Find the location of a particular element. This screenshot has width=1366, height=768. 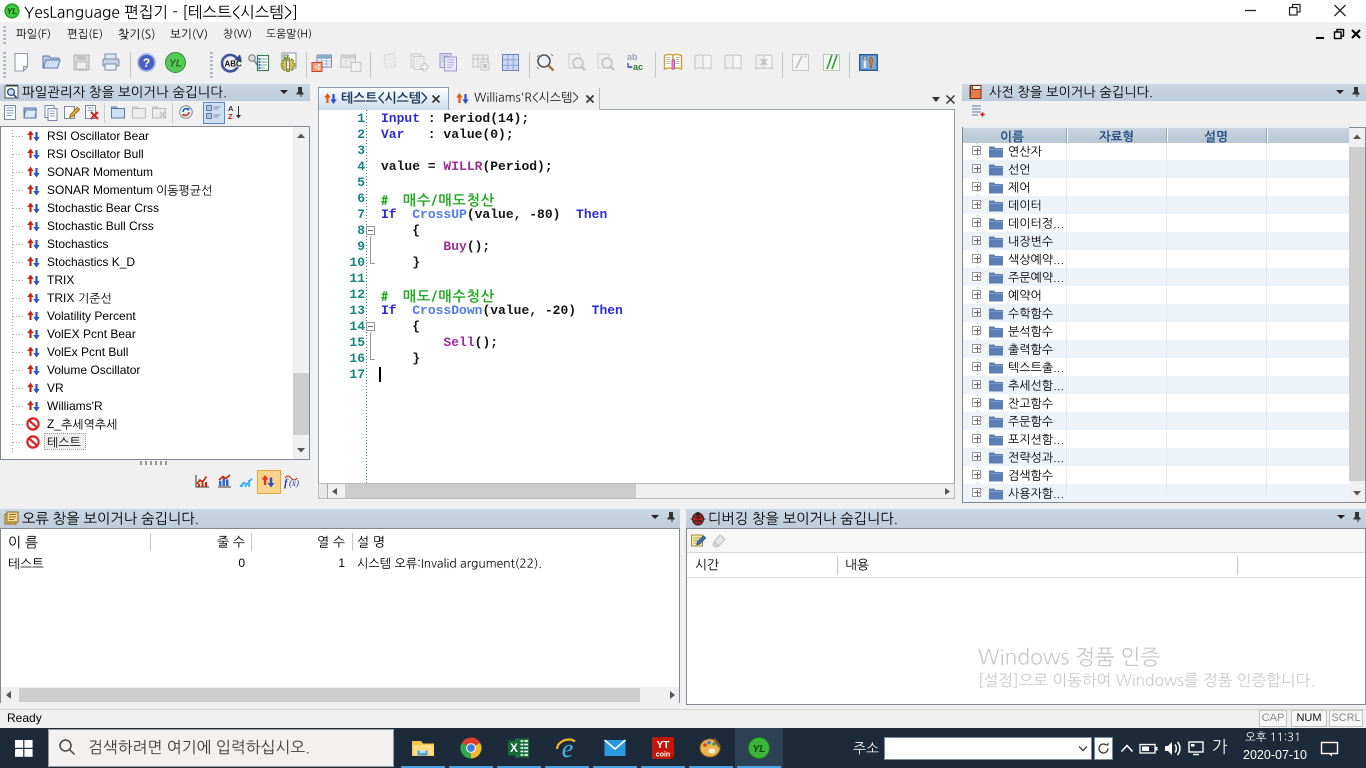

svg-text: ac is located at coordinates (638, 67).